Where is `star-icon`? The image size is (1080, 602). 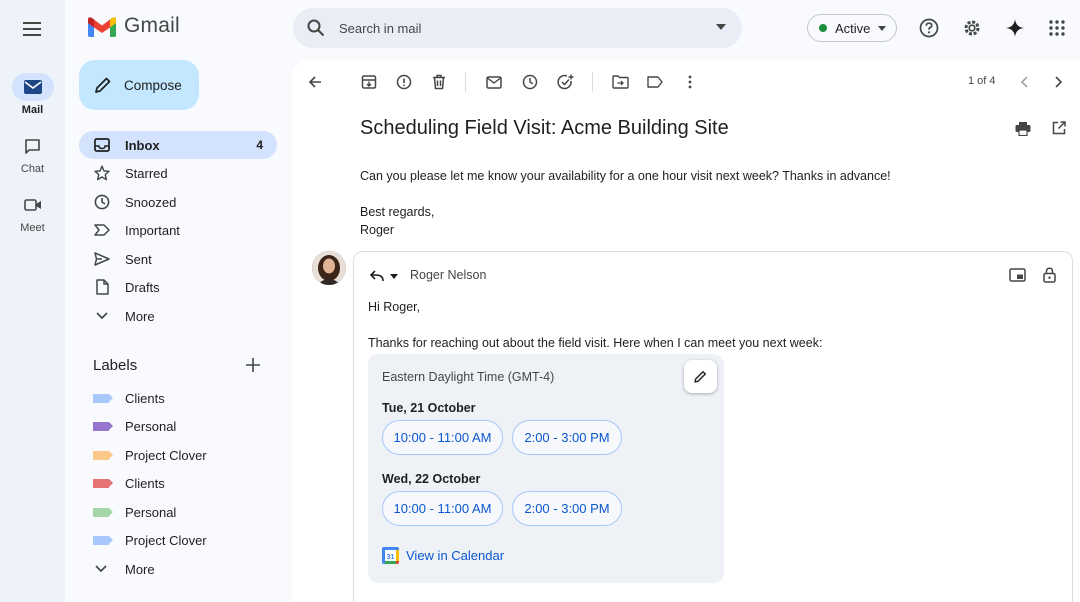 star-icon is located at coordinates (102, 173).